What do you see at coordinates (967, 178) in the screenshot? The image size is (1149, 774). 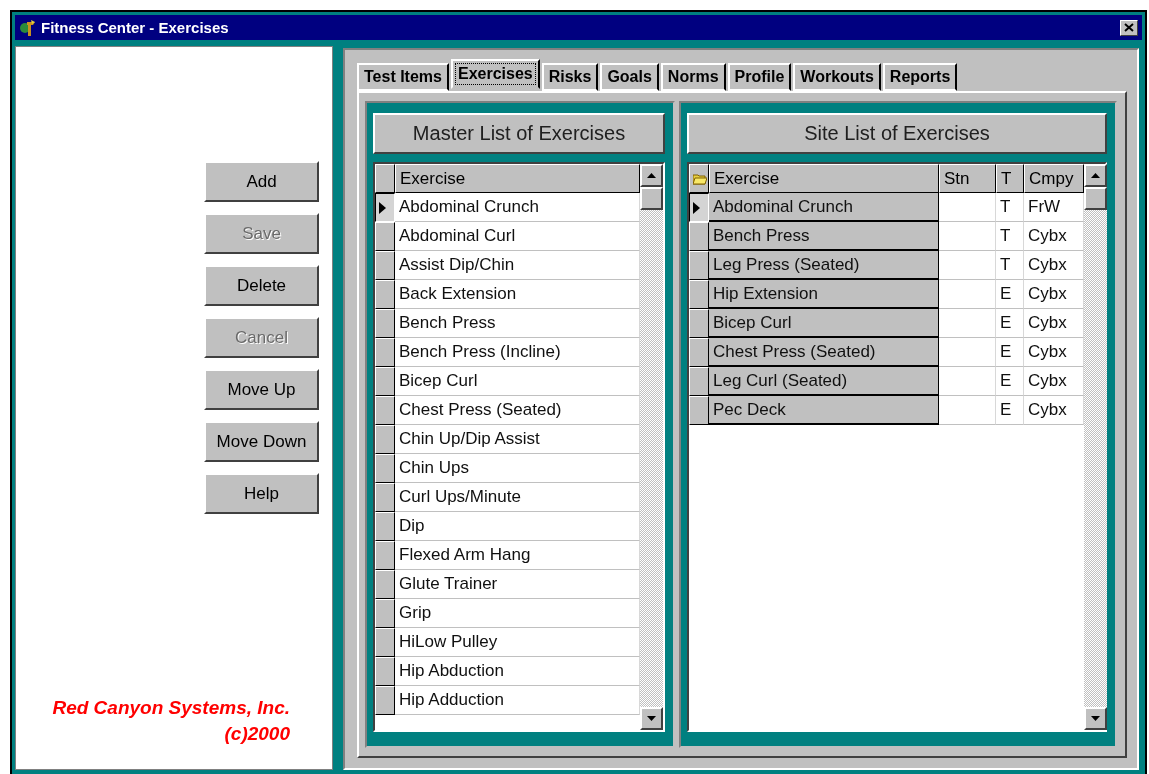 I see `column-header: Stn` at bounding box center [967, 178].